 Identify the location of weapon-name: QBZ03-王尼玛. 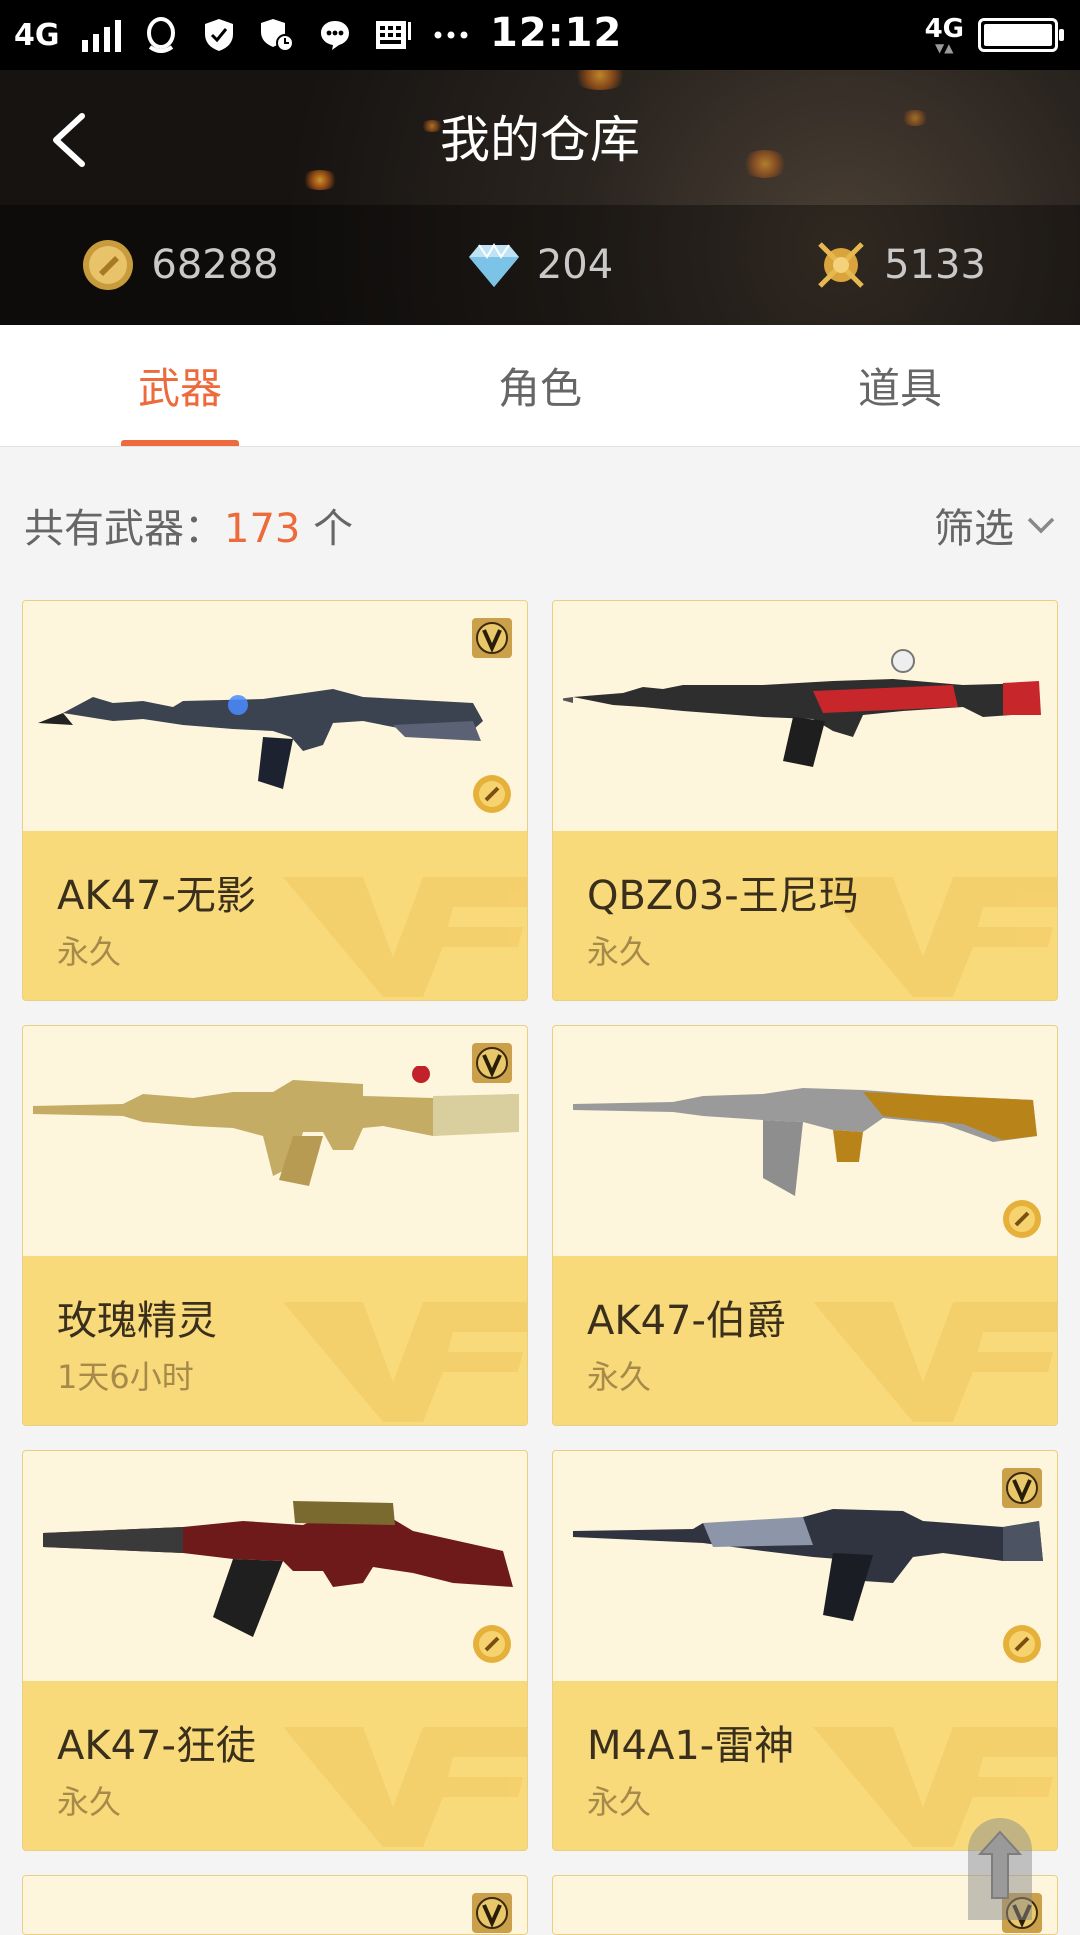
(723, 896).